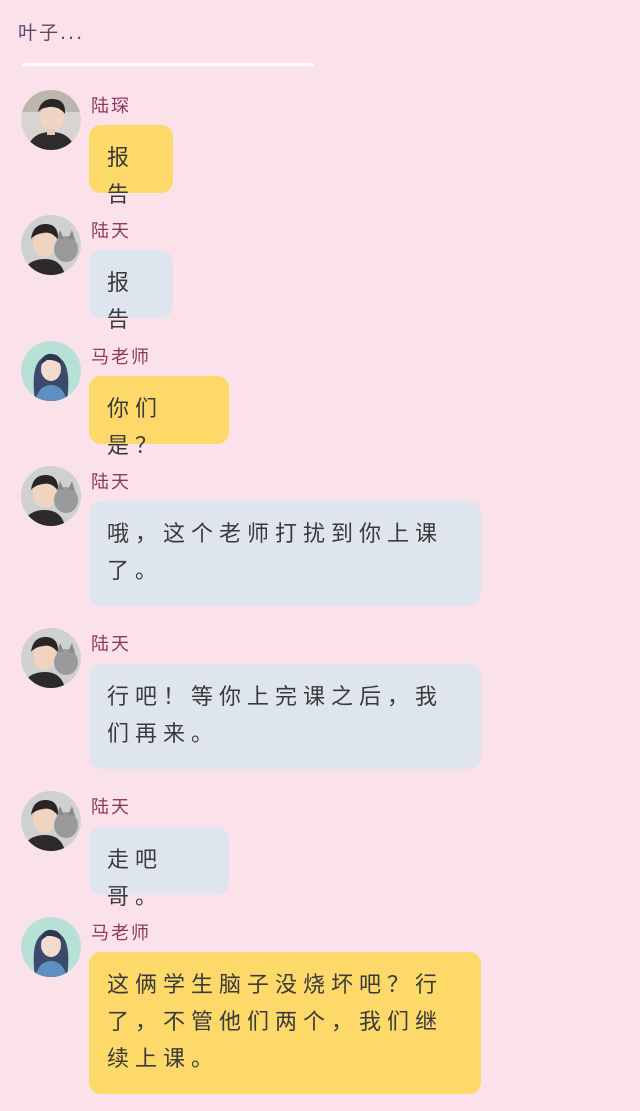  What do you see at coordinates (159, 868) in the screenshot?
I see `message-bubble: 走吧哥。` at bounding box center [159, 868].